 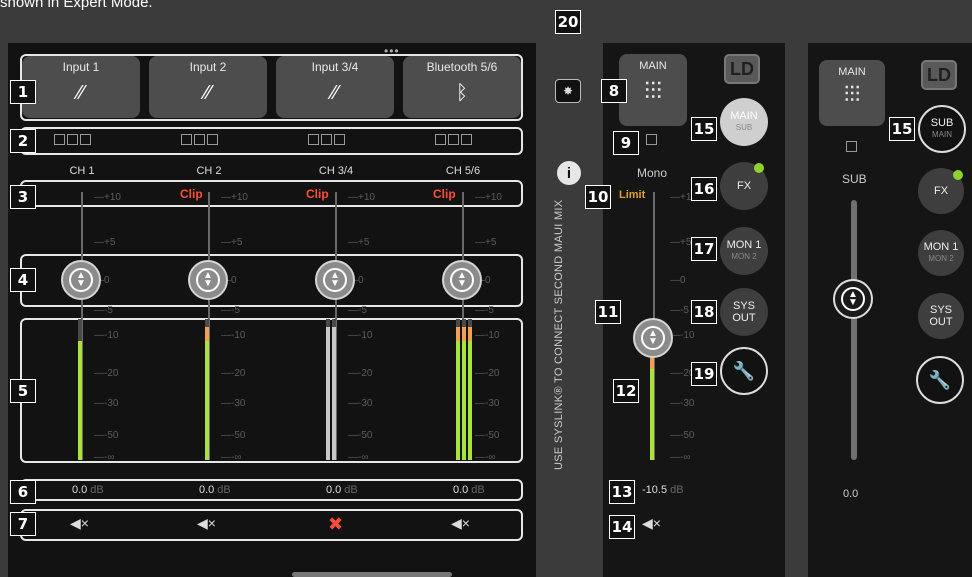 What do you see at coordinates (568, 91) in the screenshot?
I see `scene-icon: ✸` at bounding box center [568, 91].